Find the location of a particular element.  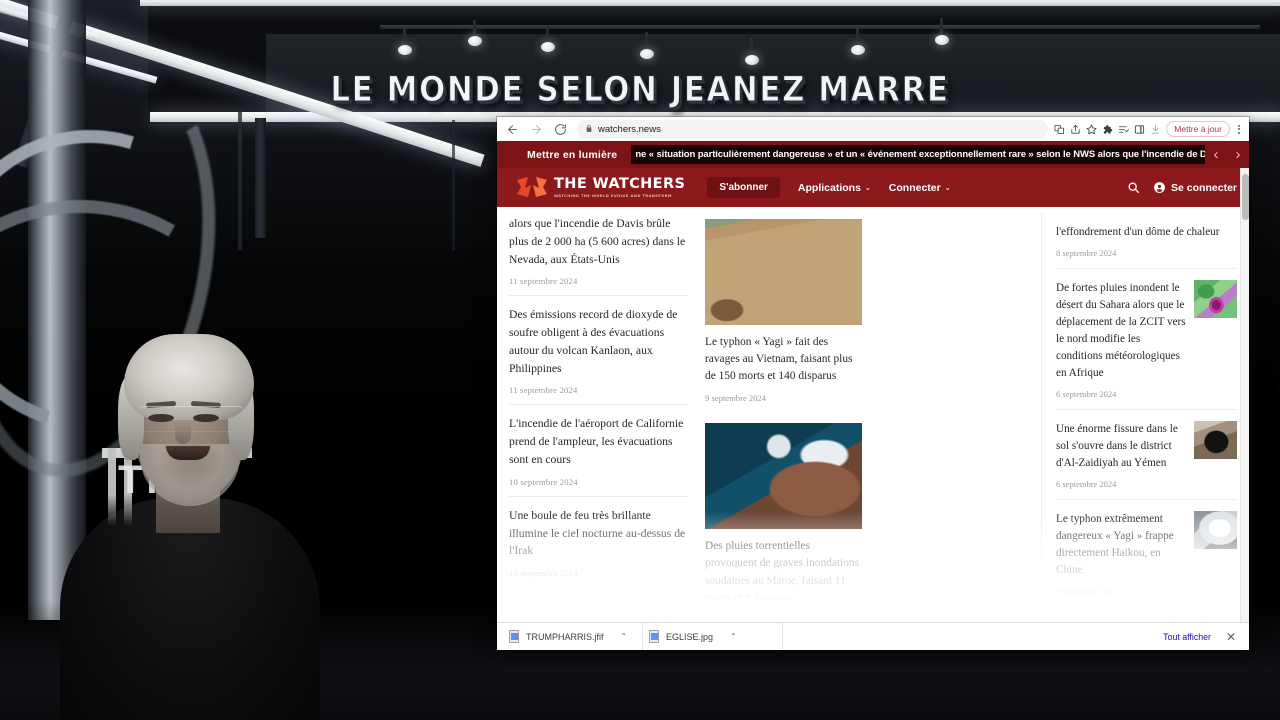

show-all-downloads-button: Tout afficher is located at coordinates (1187, 637).